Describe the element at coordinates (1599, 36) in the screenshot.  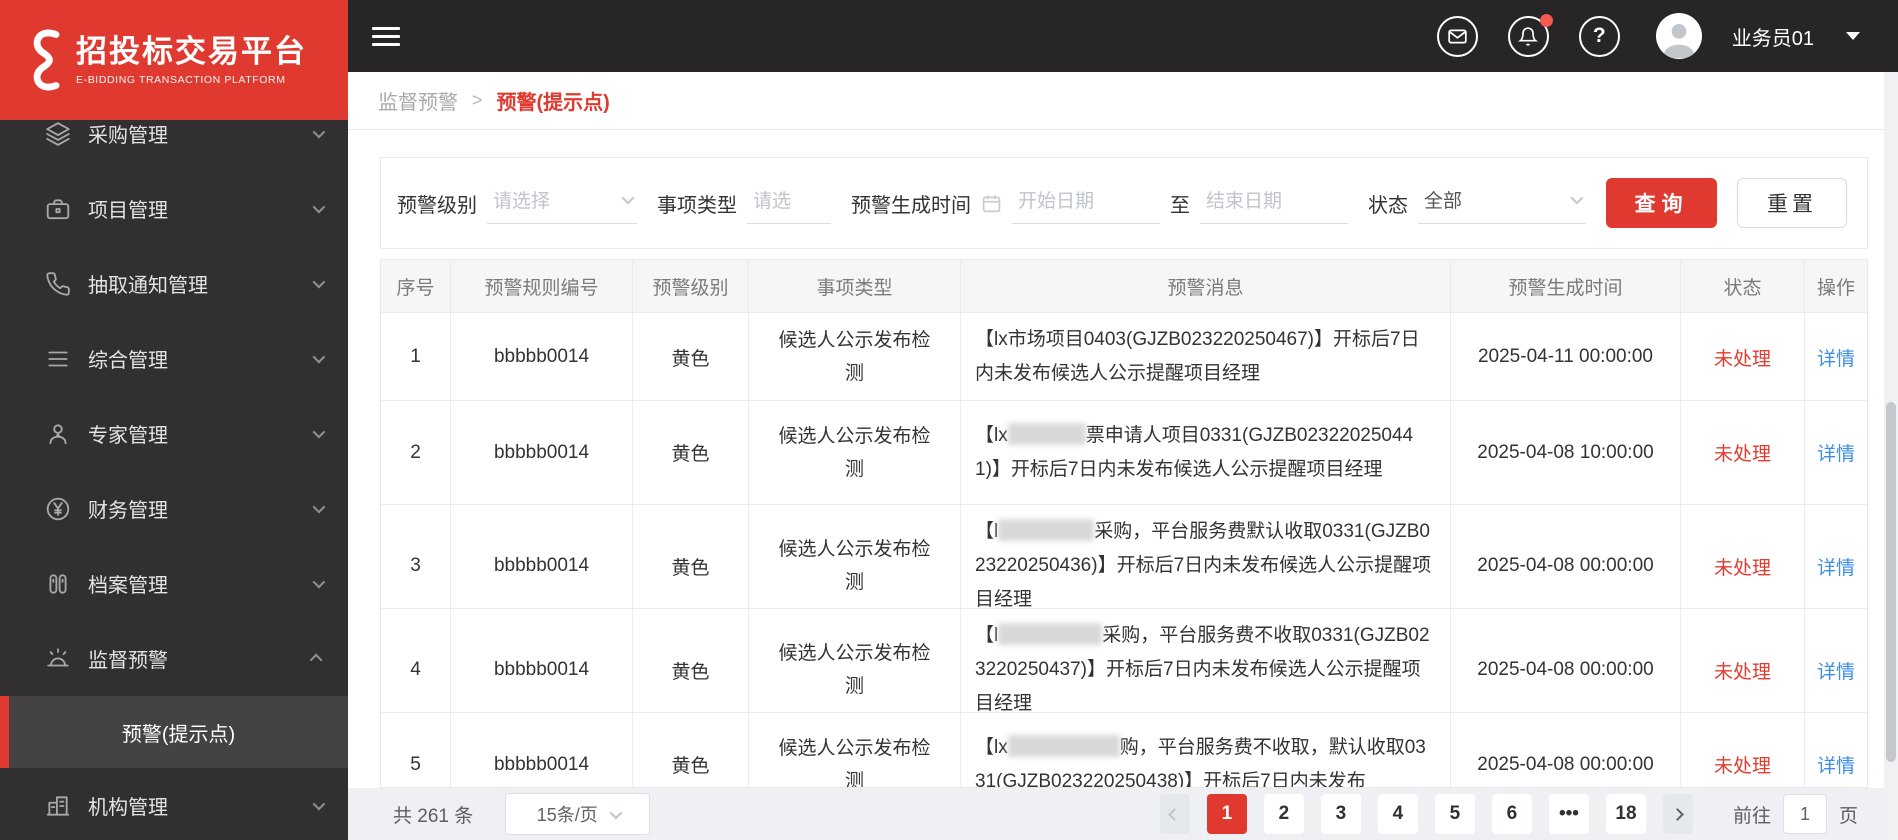
I see `help-icon: ?` at that location.